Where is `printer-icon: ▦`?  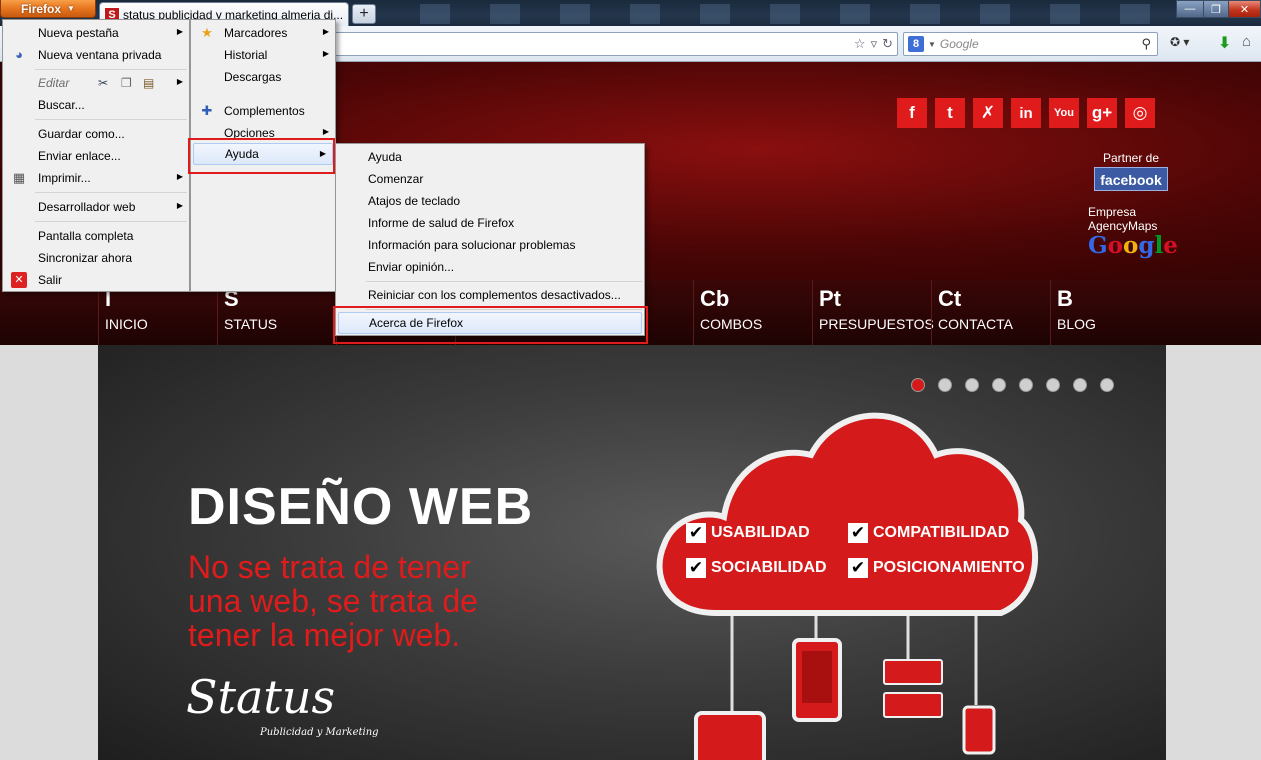 printer-icon: ▦ is located at coordinates (19, 177).